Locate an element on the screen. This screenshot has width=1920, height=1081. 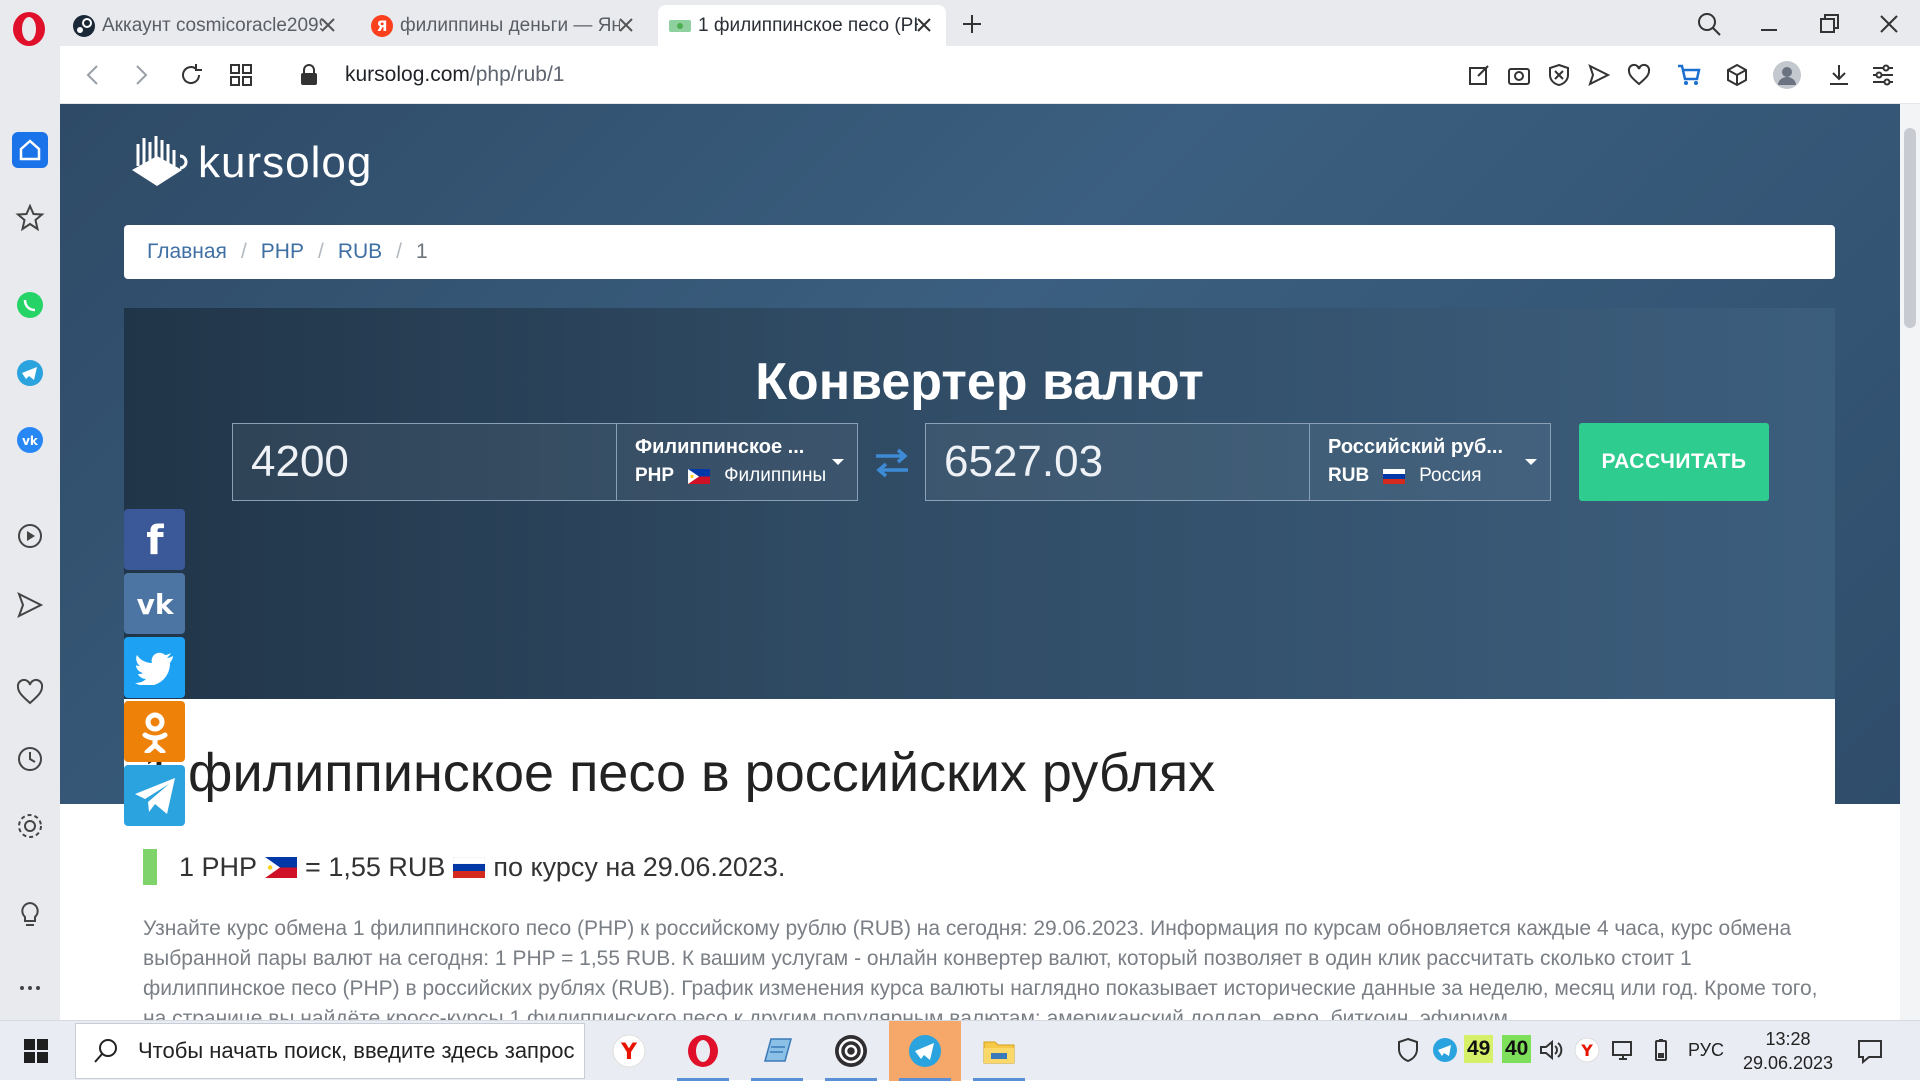
notepad-taskbar-icon is located at coordinates (777, 1051).